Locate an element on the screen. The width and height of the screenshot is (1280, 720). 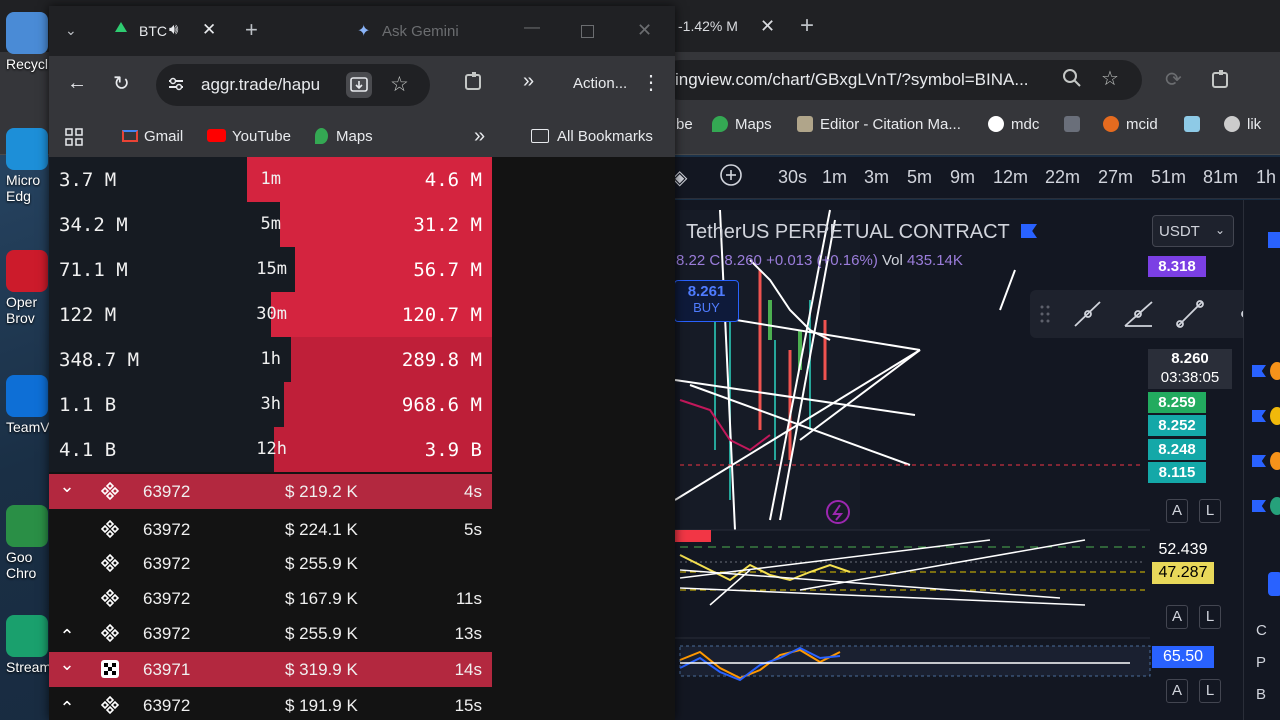
all-bookmarks-folder: All Bookmarks is located at coordinates (592, 136).